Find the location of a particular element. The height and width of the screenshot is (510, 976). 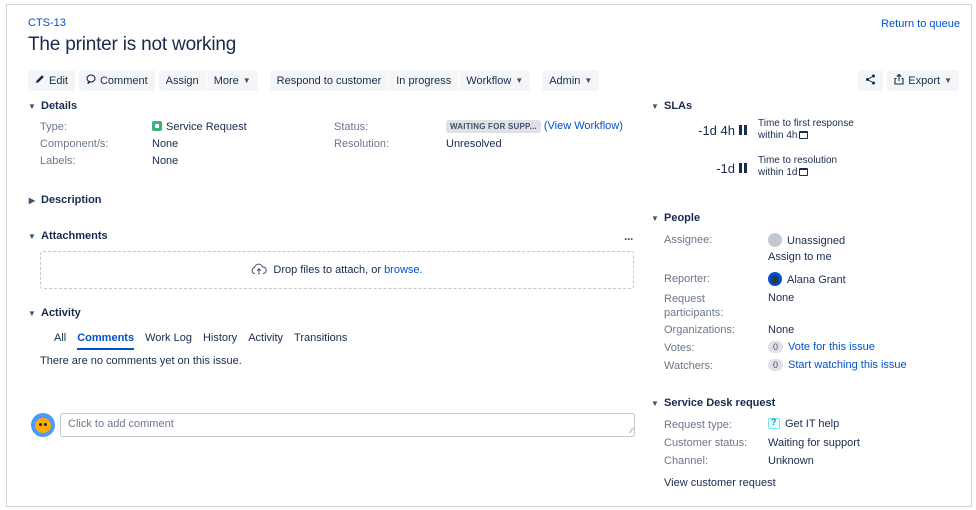

sla-resolution-time: -1d is located at coordinates (725, 168).